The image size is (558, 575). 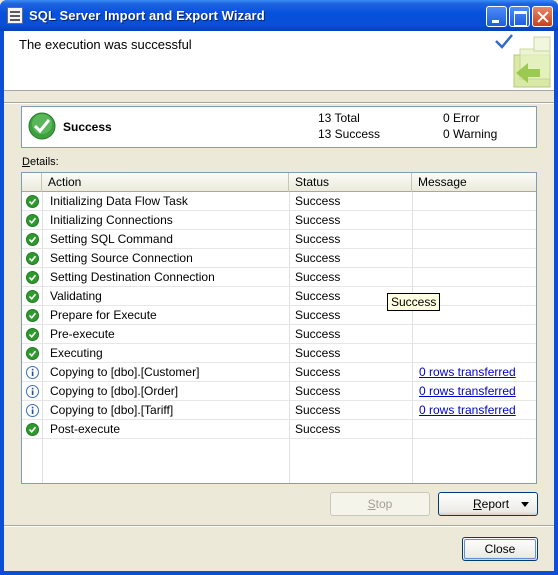 I want to click on column-header-action: Action, so click(x=165, y=182).